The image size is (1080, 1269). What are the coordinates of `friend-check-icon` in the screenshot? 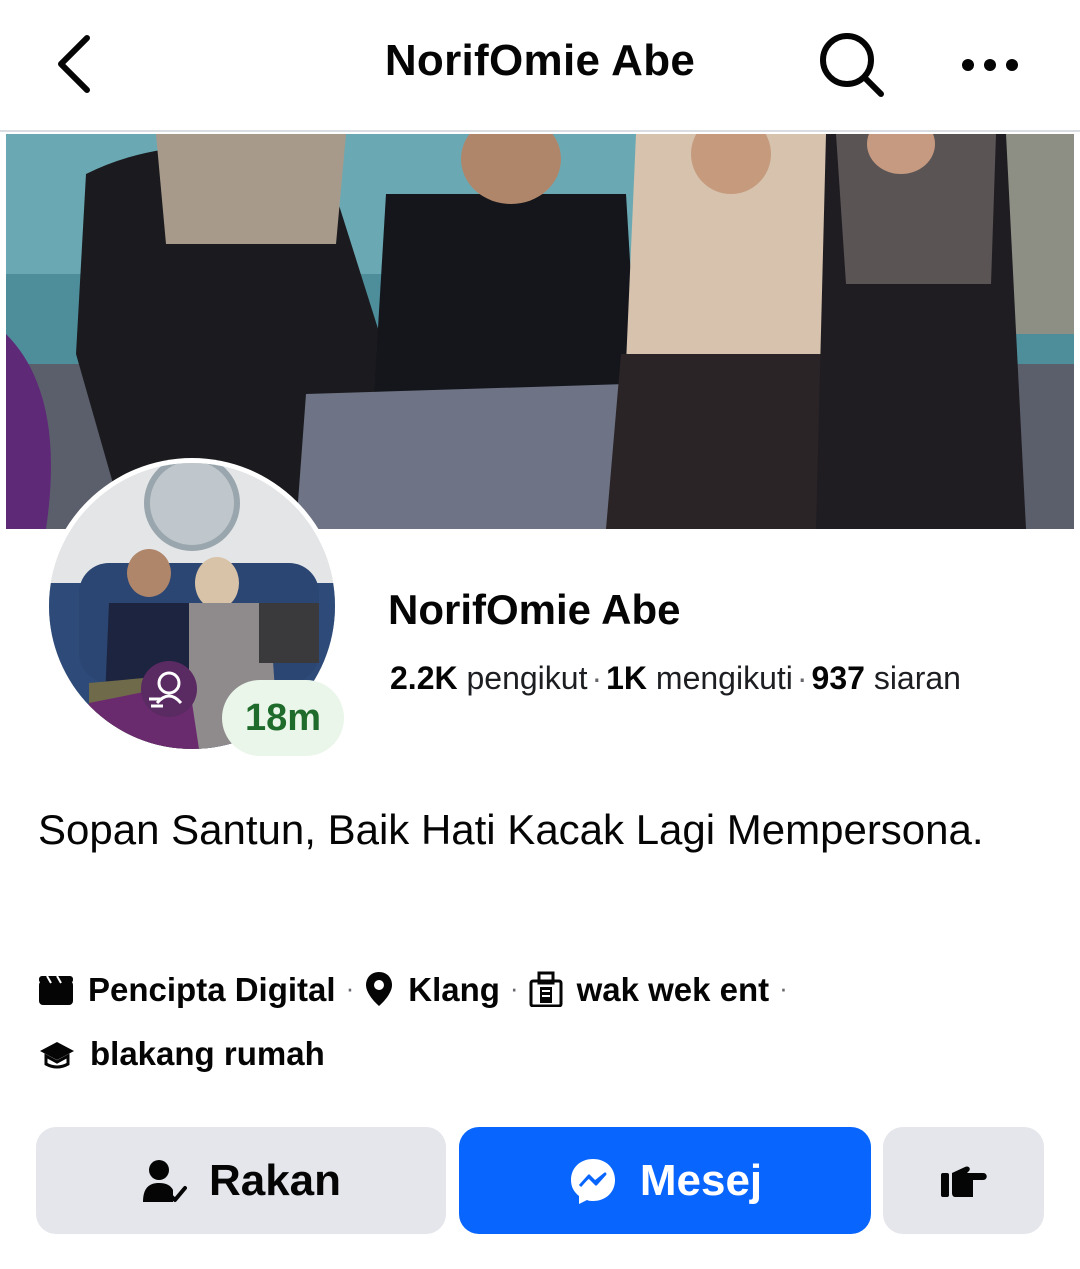 It's located at (164, 1180).